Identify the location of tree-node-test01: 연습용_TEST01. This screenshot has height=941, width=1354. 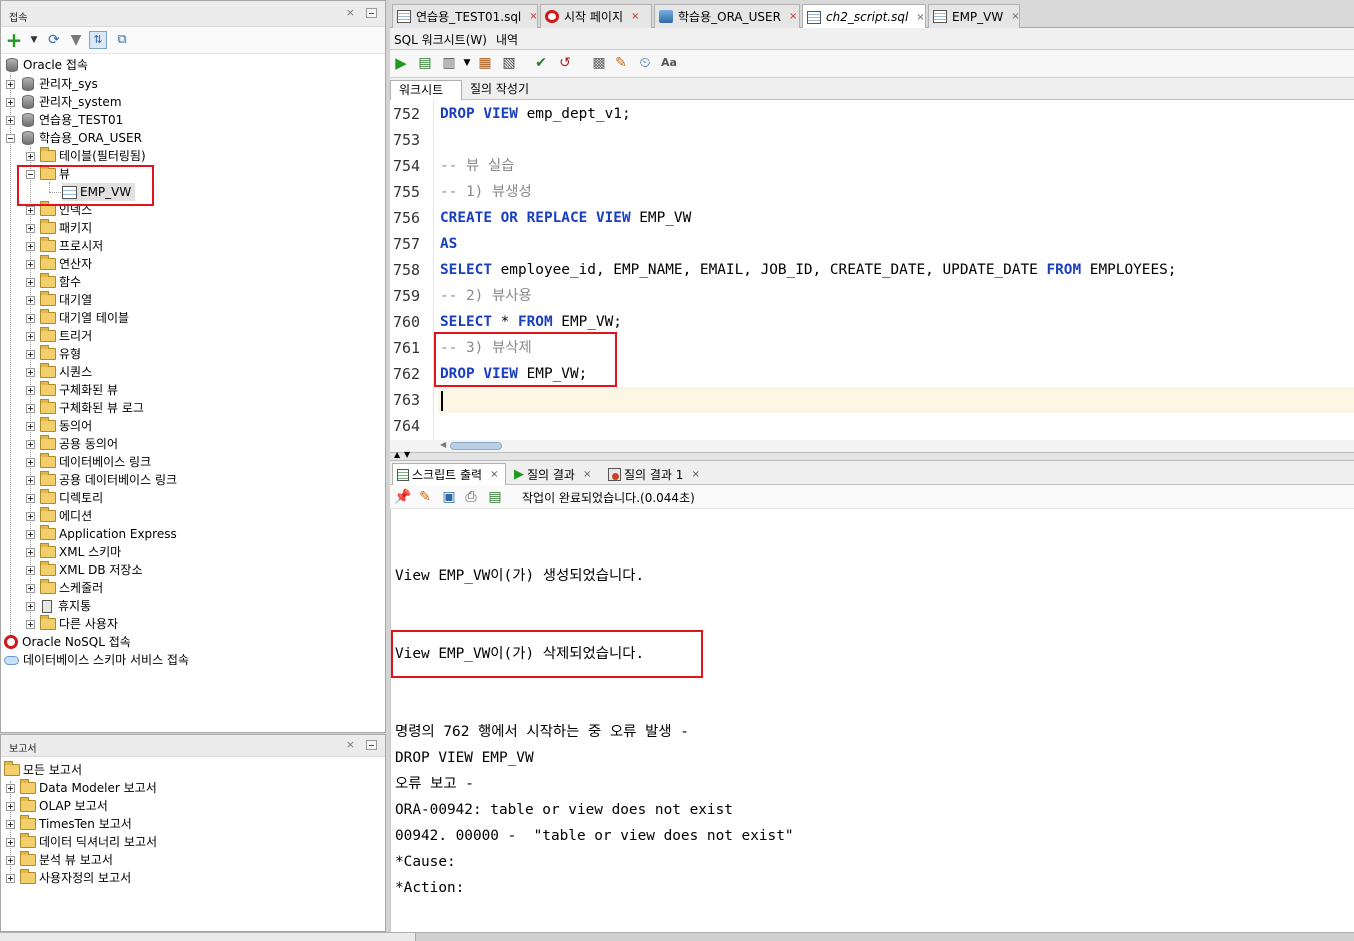
(64, 120).